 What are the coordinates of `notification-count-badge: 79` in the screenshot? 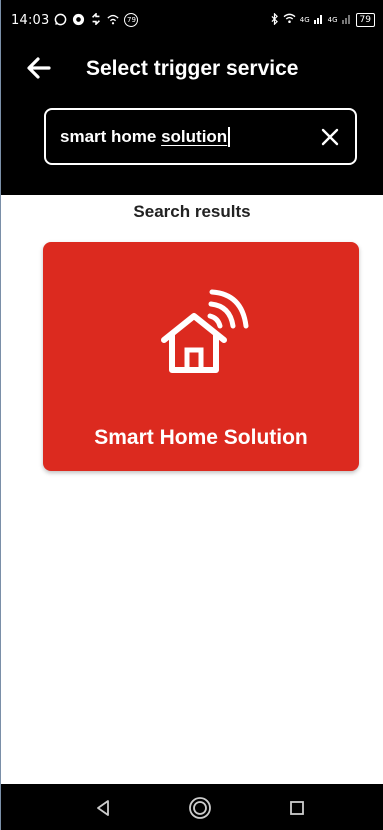 It's located at (131, 20).